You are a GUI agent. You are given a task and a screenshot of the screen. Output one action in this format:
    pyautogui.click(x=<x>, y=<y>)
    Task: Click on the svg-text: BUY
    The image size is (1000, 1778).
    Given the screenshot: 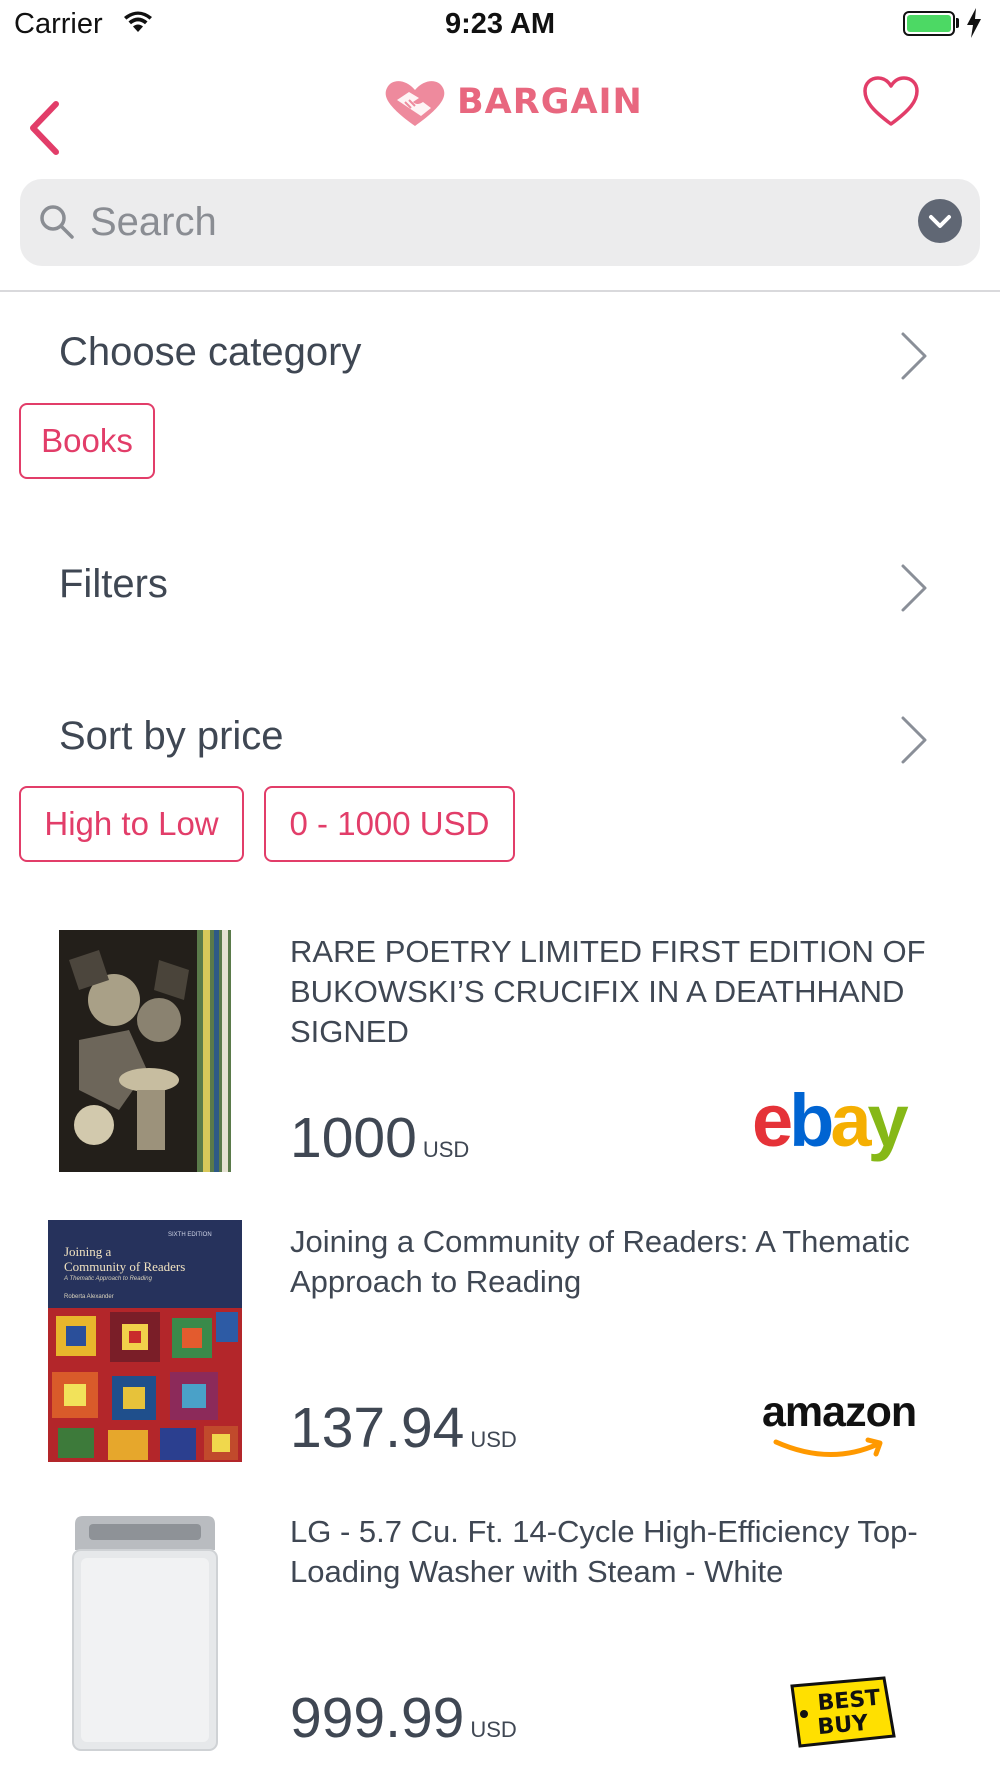 What is the action you would take?
    pyautogui.click(x=844, y=1725)
    